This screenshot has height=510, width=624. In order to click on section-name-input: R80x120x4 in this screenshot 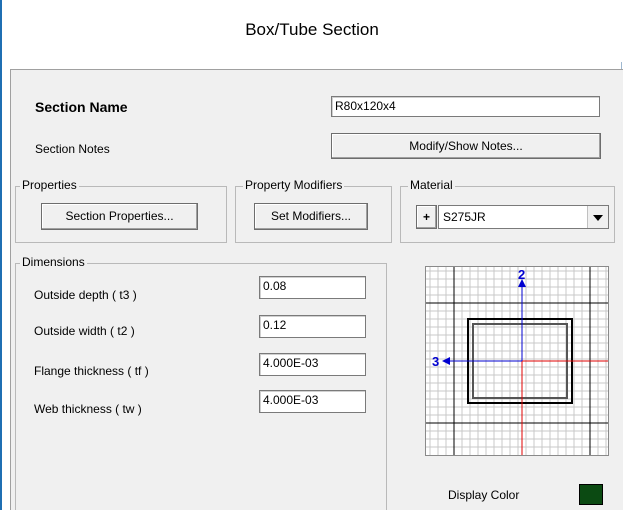, I will do `click(465, 106)`.